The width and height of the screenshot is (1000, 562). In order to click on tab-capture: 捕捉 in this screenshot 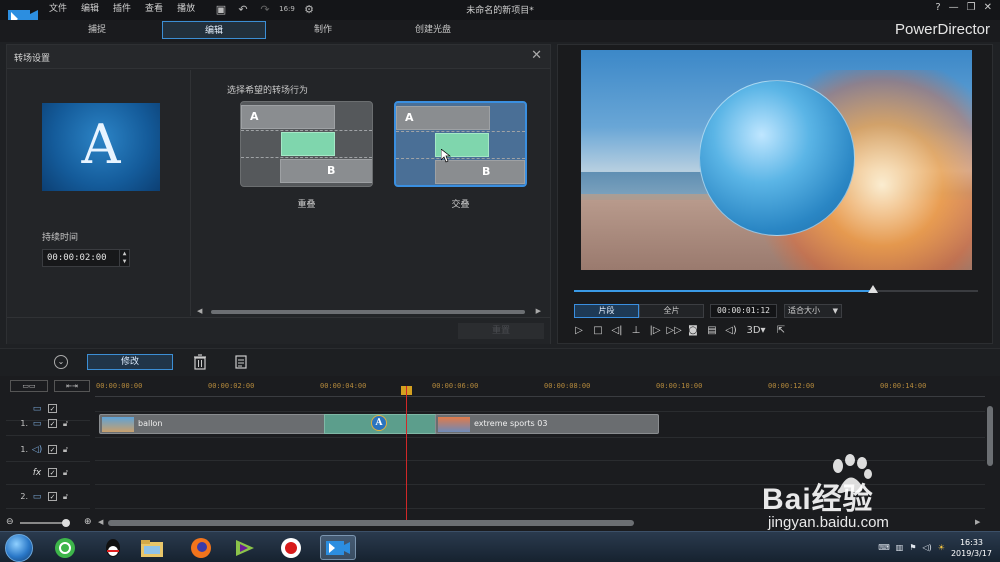, I will do `click(97, 30)`.